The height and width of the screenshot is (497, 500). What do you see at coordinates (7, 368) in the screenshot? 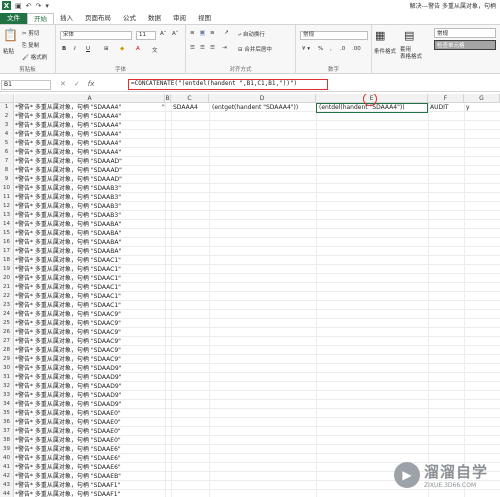
I see `row-header: 30` at bounding box center [7, 368].